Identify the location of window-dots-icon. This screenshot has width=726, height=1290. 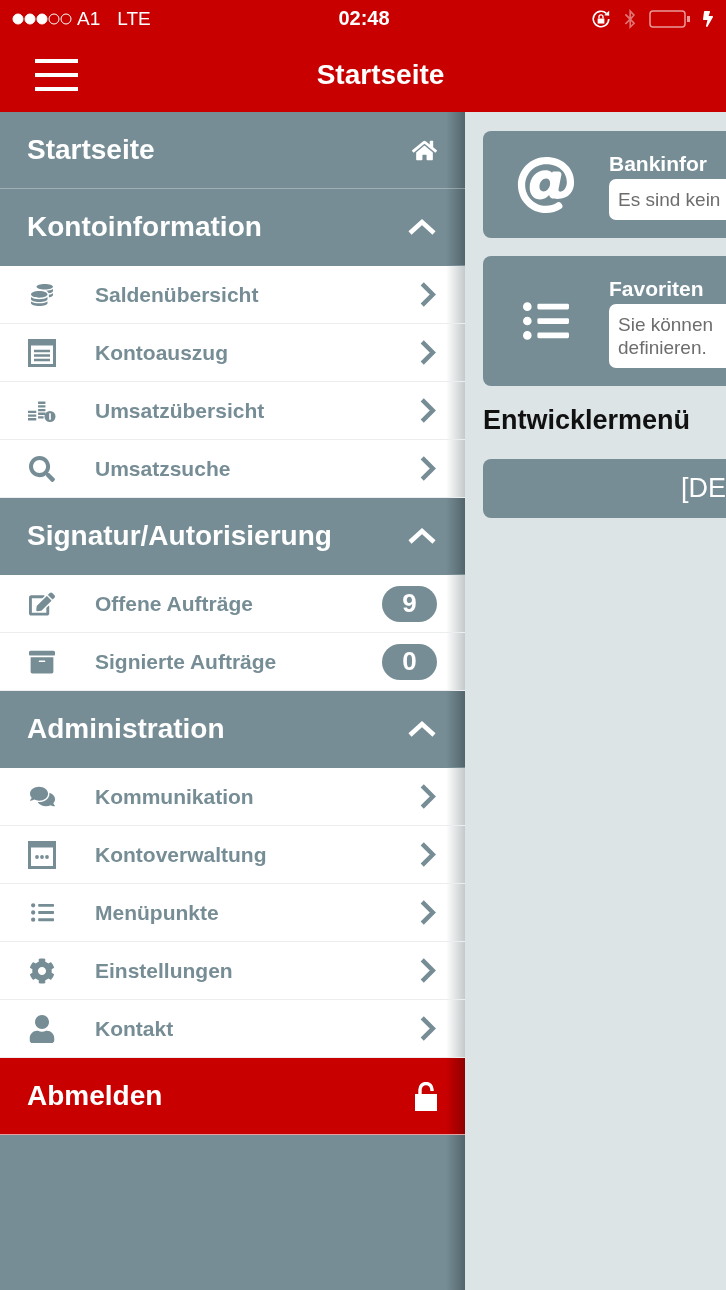
(42, 854).